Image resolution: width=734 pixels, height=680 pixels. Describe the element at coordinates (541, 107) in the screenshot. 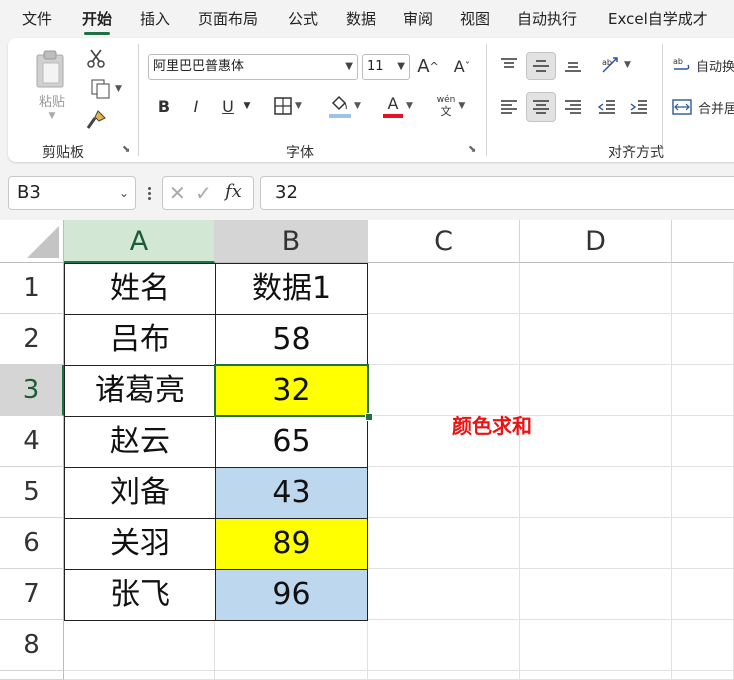

I see `align-center-icon` at that location.